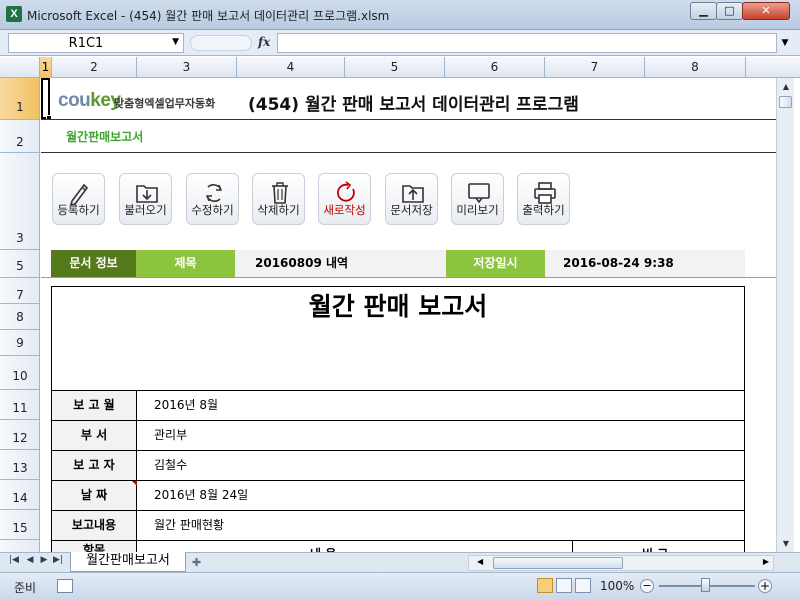  I want to click on preview-button: 미리보기, so click(477, 199).